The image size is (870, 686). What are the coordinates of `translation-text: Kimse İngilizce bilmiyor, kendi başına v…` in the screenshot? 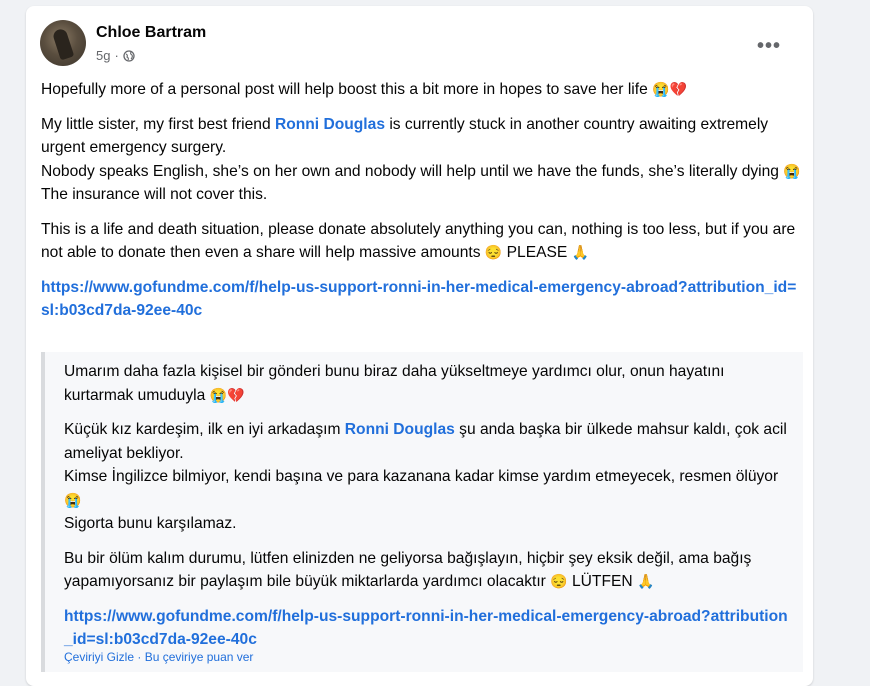 It's located at (421, 476).